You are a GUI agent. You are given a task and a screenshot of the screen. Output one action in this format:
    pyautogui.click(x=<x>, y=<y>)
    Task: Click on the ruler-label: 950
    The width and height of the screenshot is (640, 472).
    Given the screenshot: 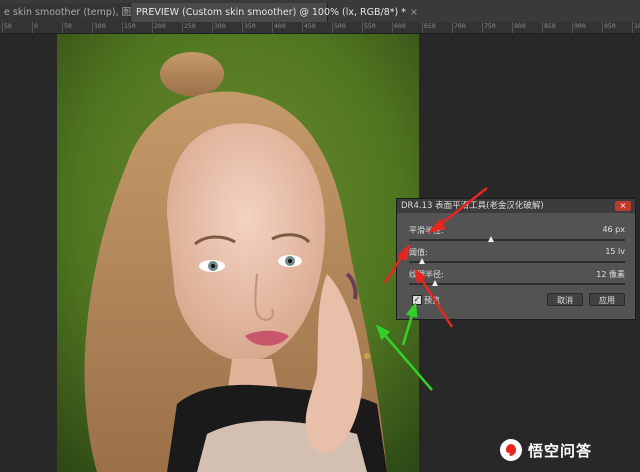 What is the action you would take?
    pyautogui.click(x=610, y=26)
    